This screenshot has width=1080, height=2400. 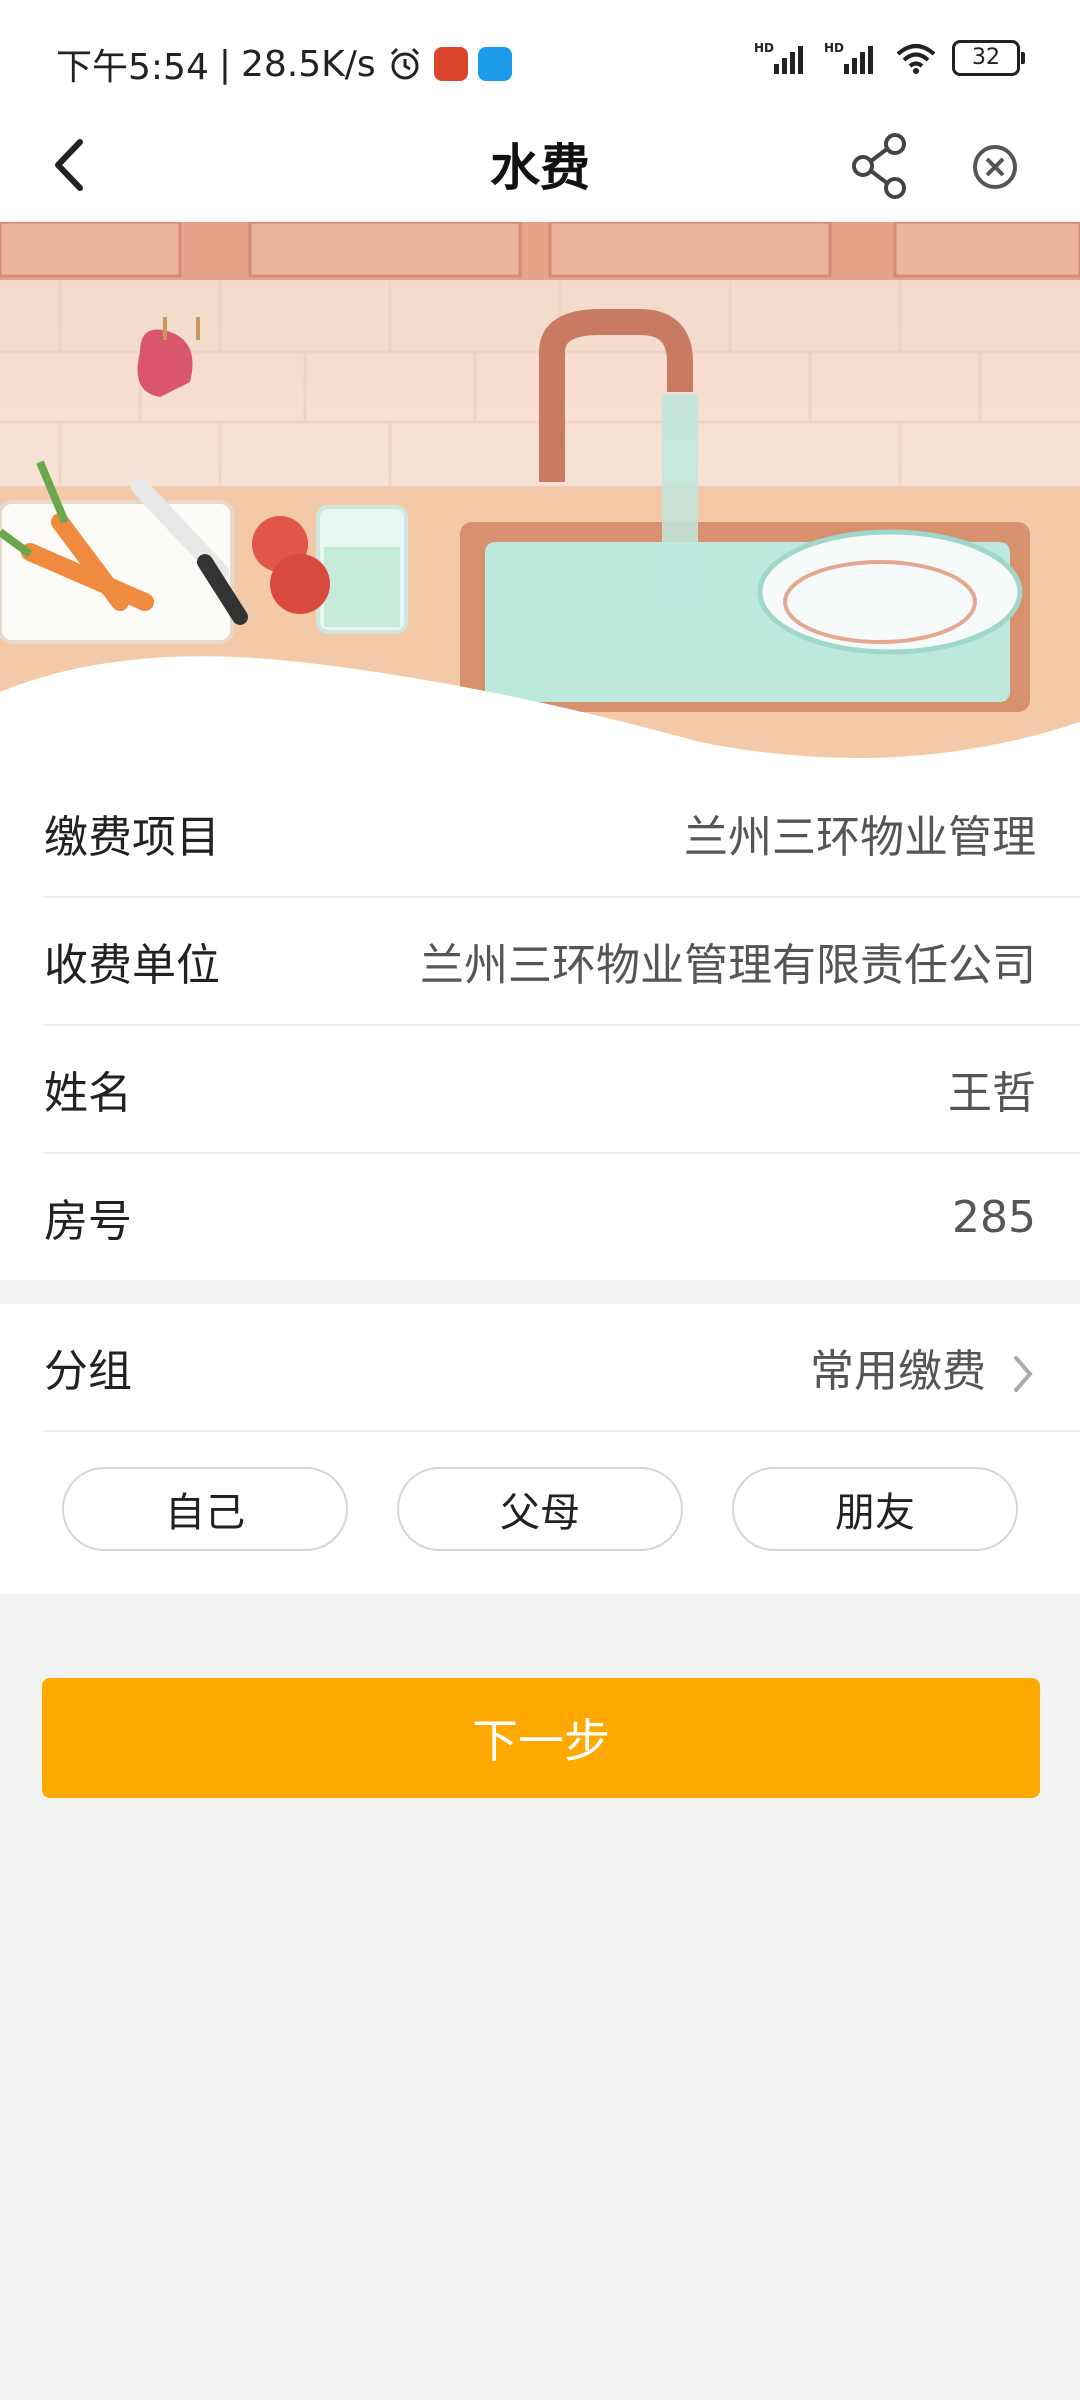 What do you see at coordinates (992, 1093) in the screenshot?
I see `name-value: 王哲` at bounding box center [992, 1093].